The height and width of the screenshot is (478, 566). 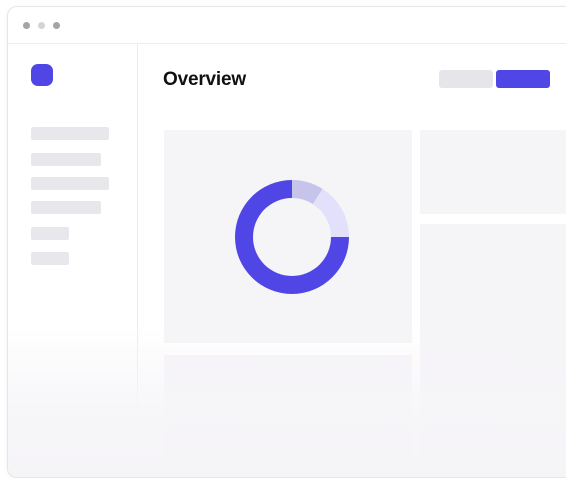 I want to click on maximize-dot, so click(x=56, y=25).